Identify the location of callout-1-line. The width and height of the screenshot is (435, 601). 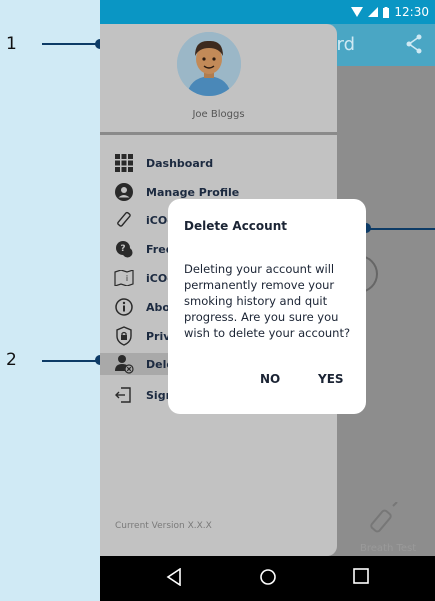
(71, 44).